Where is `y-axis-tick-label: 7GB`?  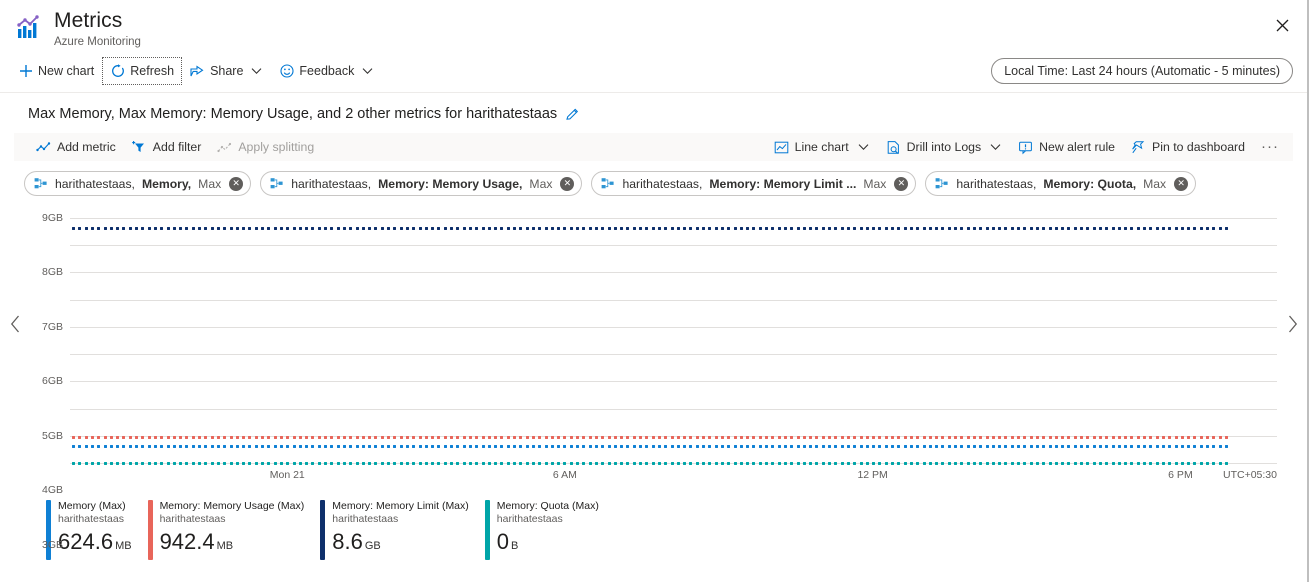 y-axis-tick-label: 7GB is located at coordinates (52, 326).